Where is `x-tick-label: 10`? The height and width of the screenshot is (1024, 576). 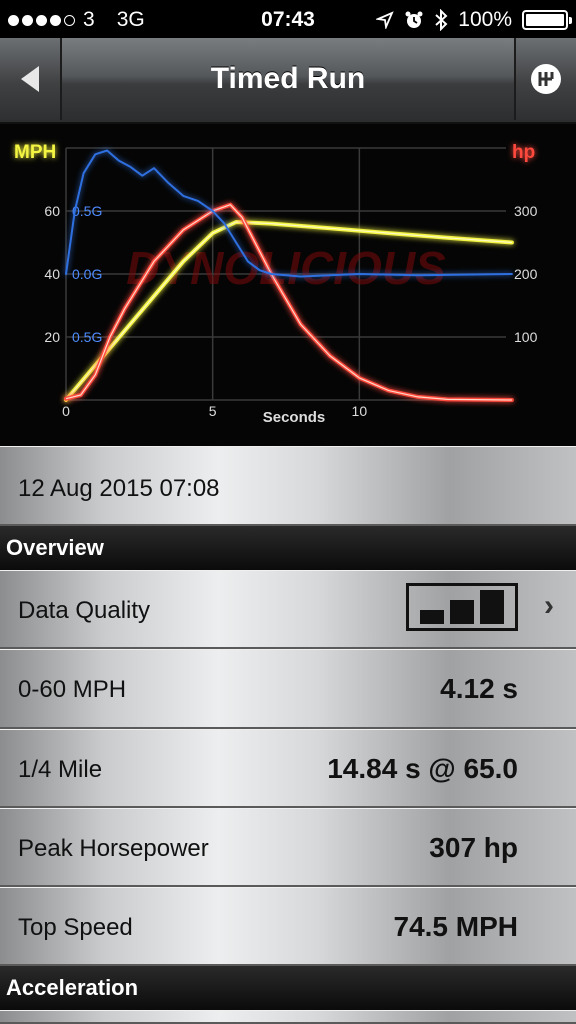
x-tick-label: 10 is located at coordinates (360, 411).